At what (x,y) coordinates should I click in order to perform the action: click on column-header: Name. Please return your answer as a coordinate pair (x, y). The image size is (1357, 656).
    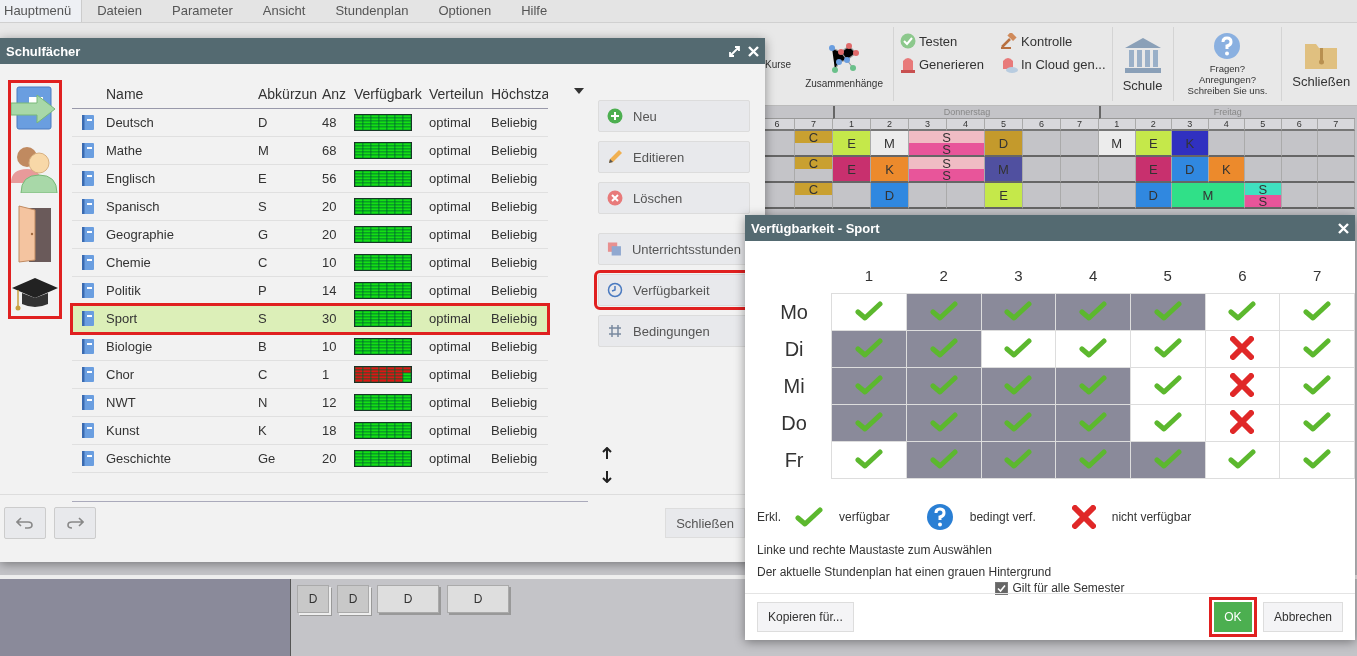
    Looking at the image, I should click on (182, 94).